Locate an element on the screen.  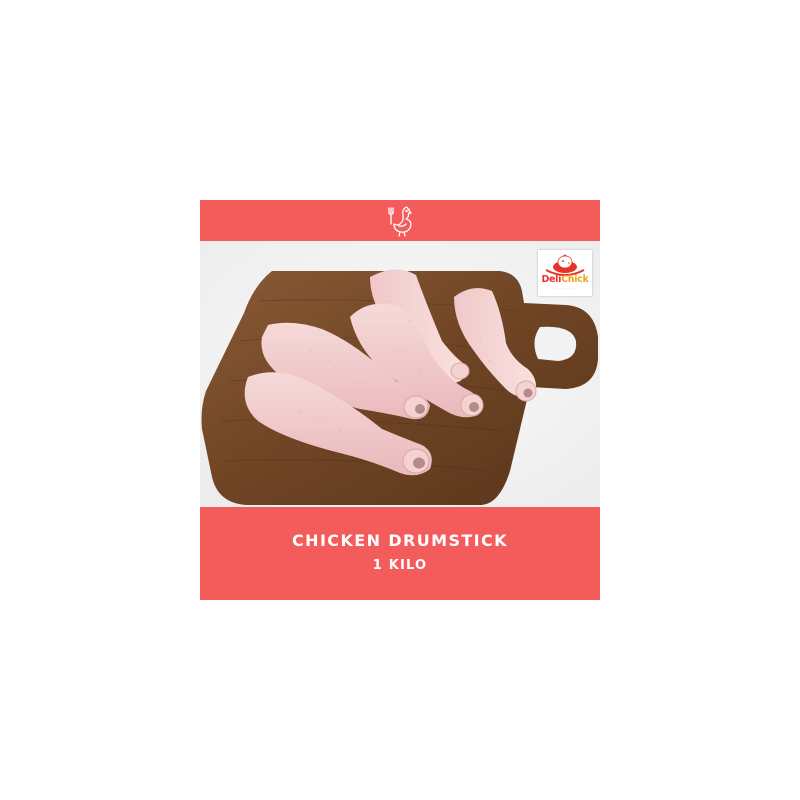
brand-name-part2: Chick is located at coordinates (575, 279).